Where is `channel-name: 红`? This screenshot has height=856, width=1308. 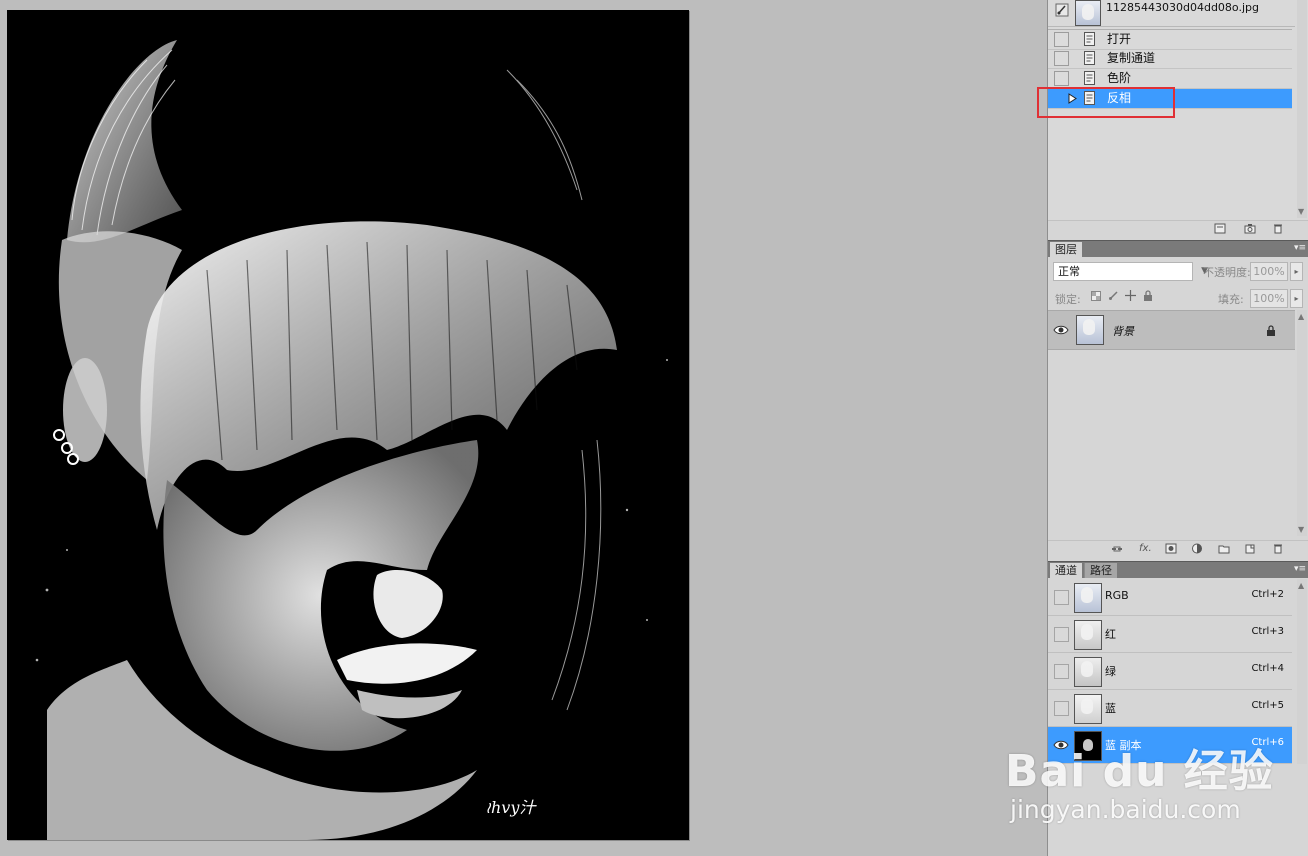 channel-name: 红 is located at coordinates (1110, 634).